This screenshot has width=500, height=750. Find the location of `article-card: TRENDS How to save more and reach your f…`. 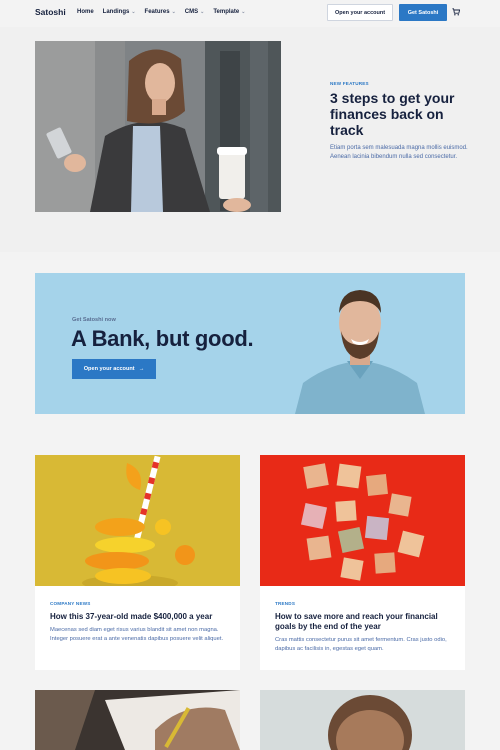

article-card: TRENDS How to save more and reach your f… is located at coordinates (362, 562).